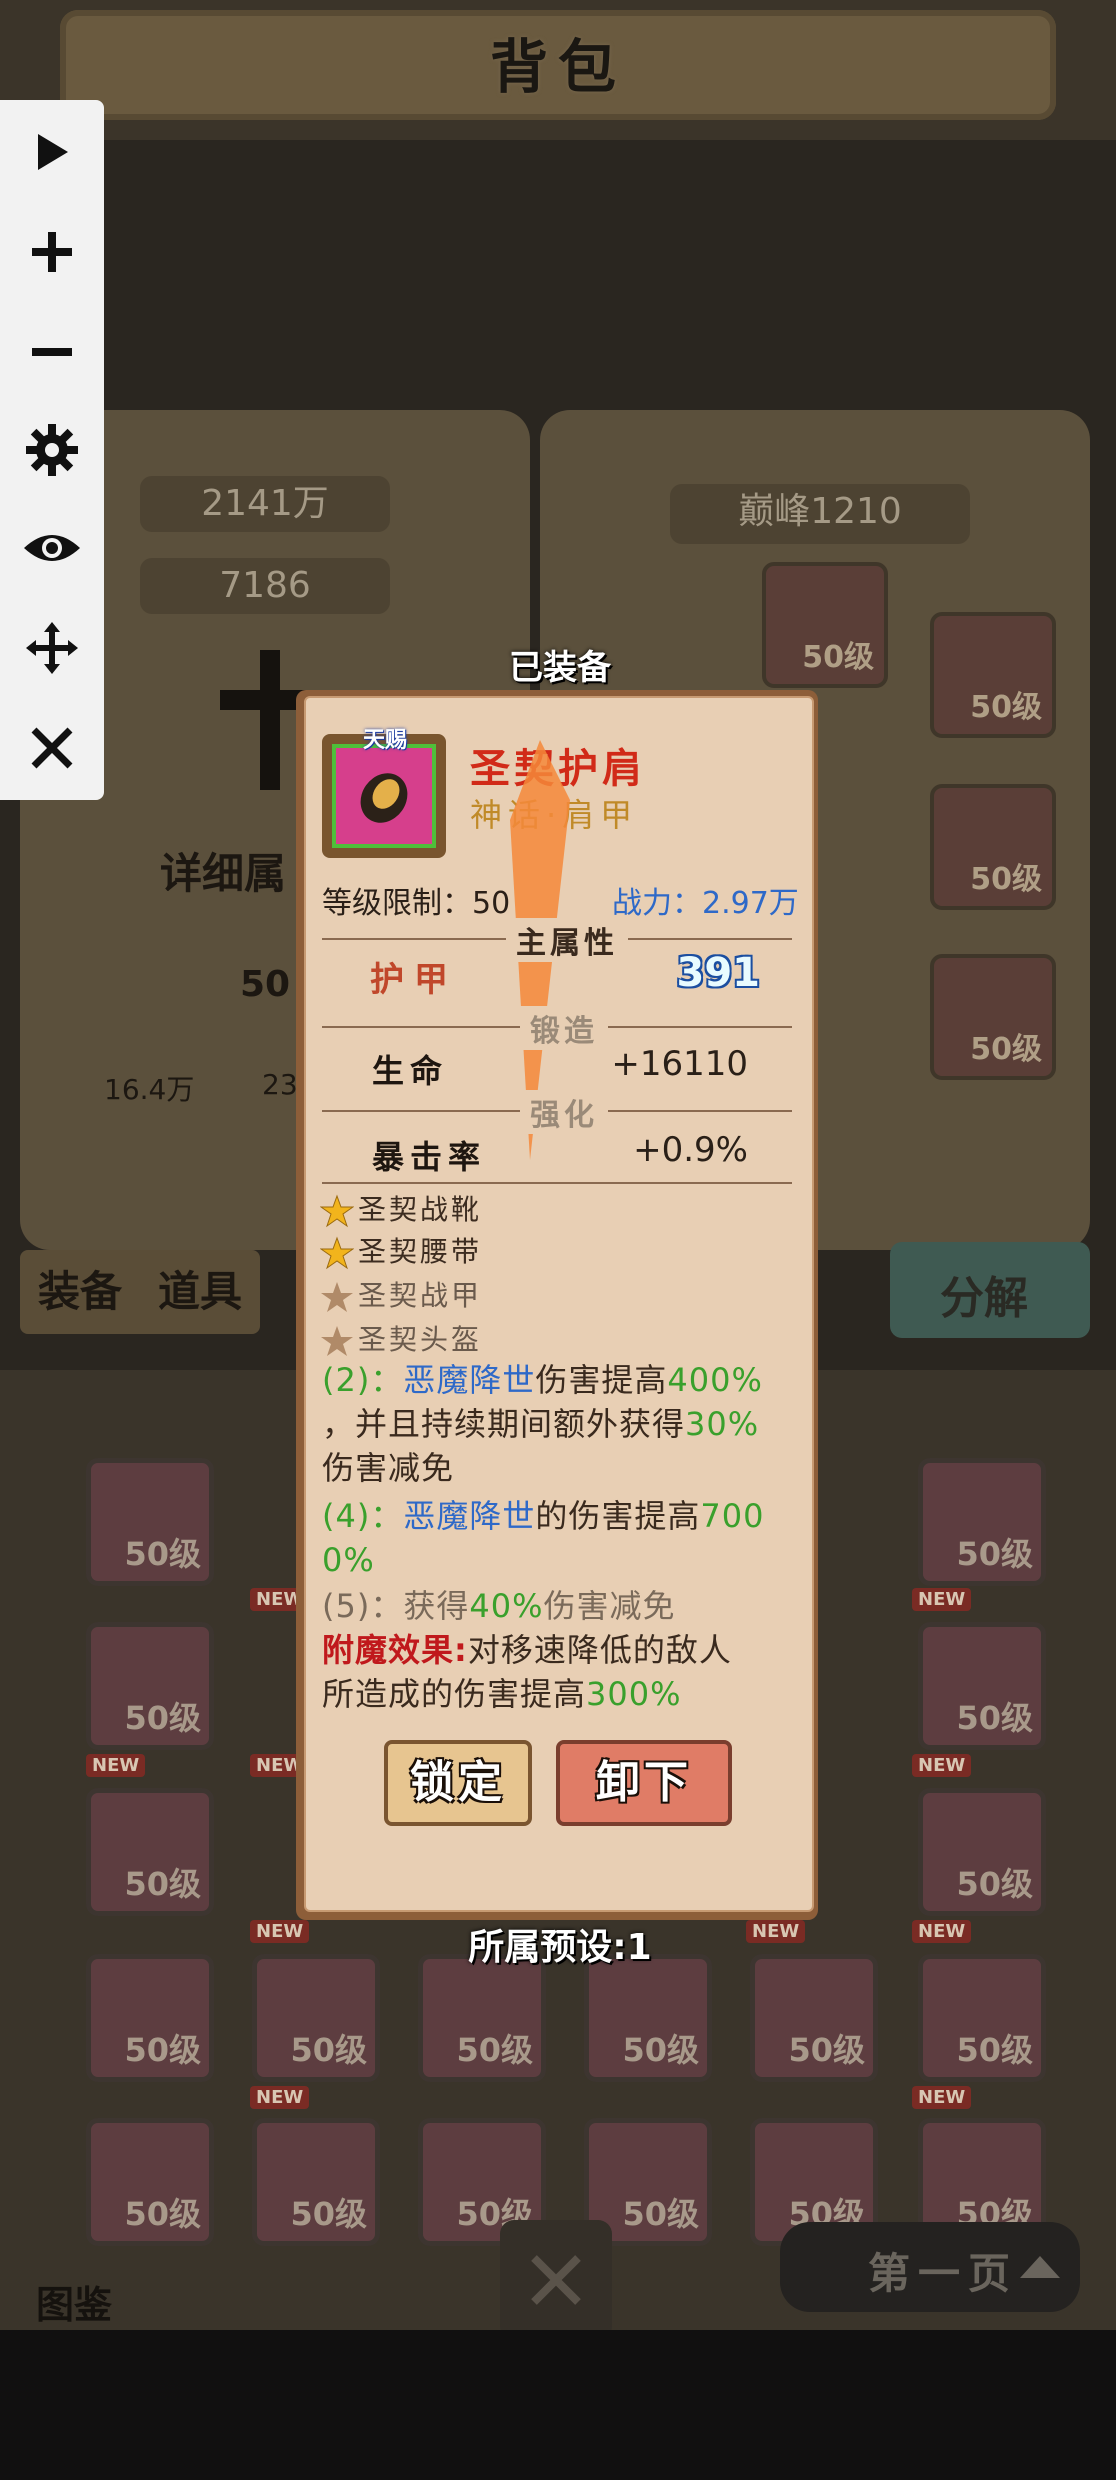  I want to click on peak-level-value: 巅峰1210, so click(820, 511).